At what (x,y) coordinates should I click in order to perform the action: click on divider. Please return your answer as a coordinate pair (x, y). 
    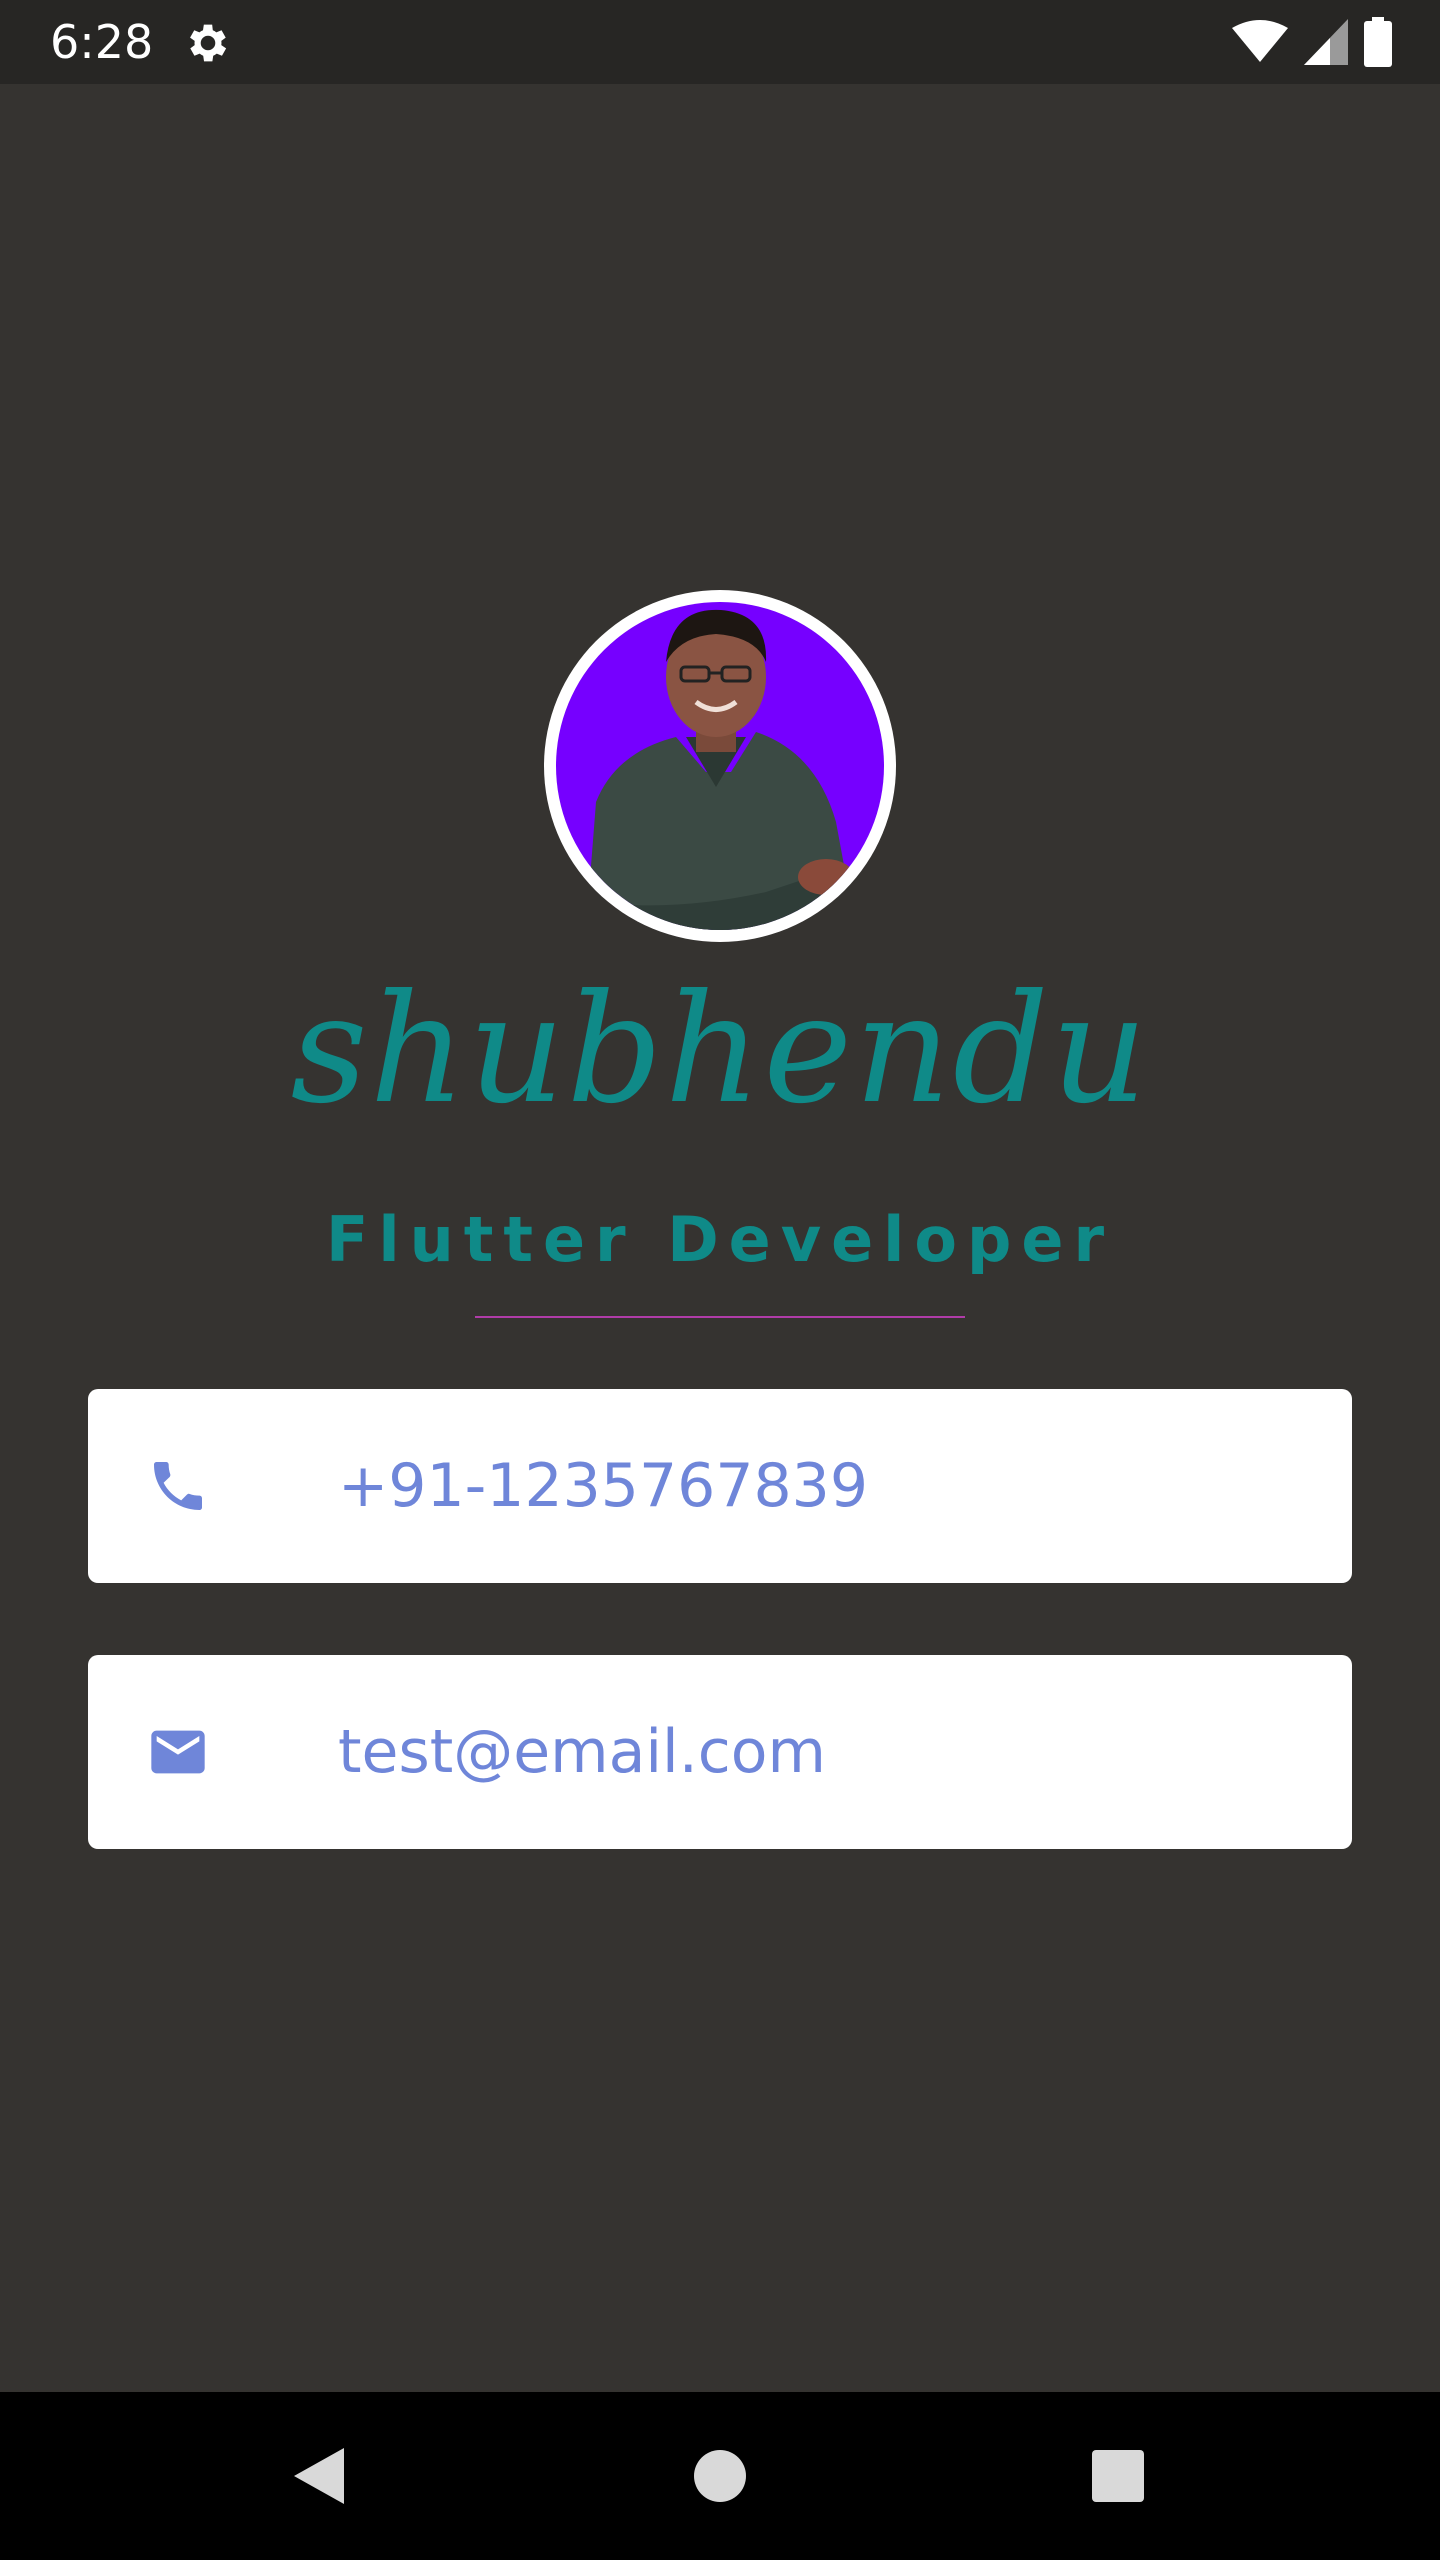
    Looking at the image, I should click on (720, 1317).